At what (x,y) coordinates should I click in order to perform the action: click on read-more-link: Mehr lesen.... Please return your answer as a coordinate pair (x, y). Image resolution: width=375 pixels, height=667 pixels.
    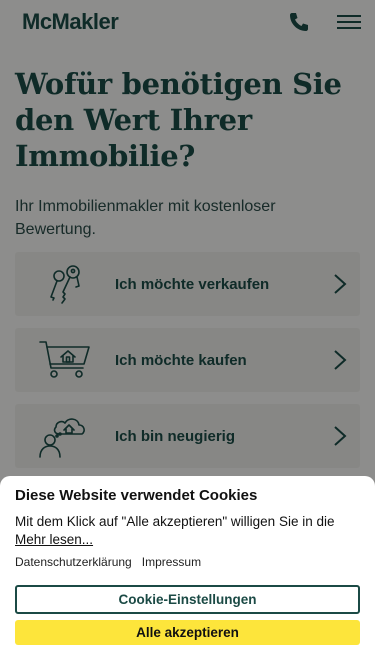
    Looking at the image, I should click on (54, 540).